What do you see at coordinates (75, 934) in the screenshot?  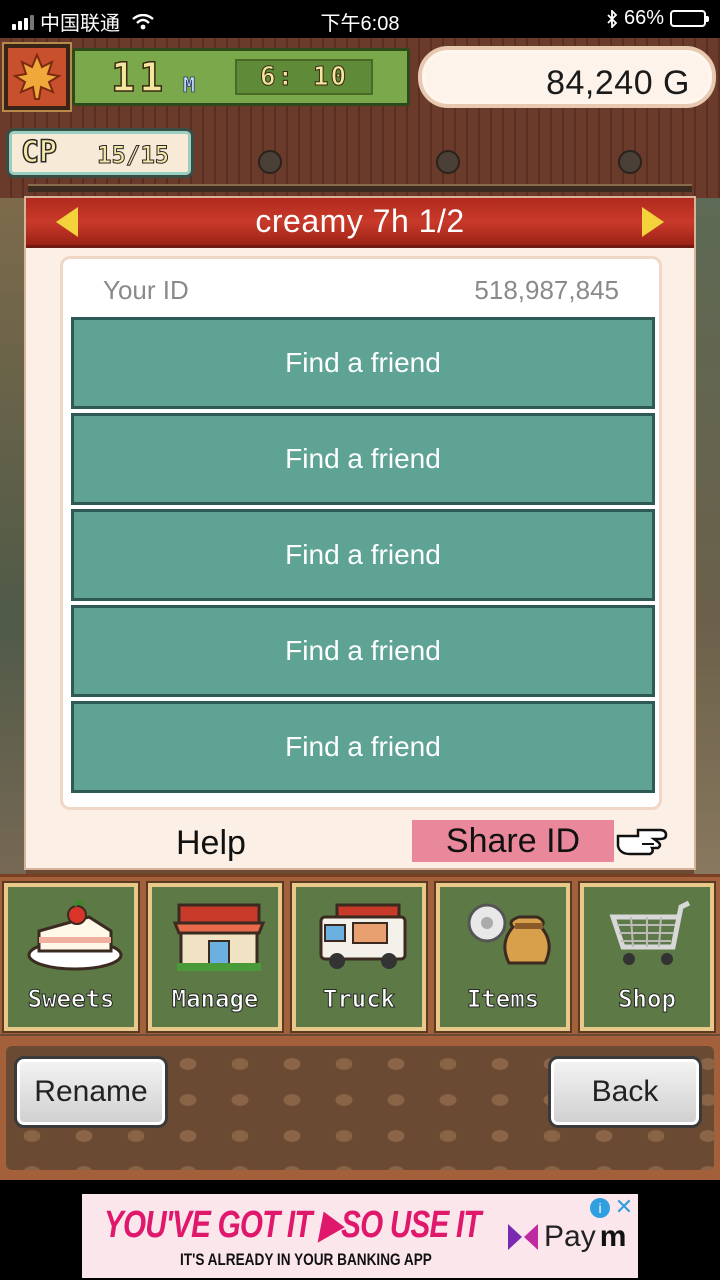 I see `cake-icon` at bounding box center [75, 934].